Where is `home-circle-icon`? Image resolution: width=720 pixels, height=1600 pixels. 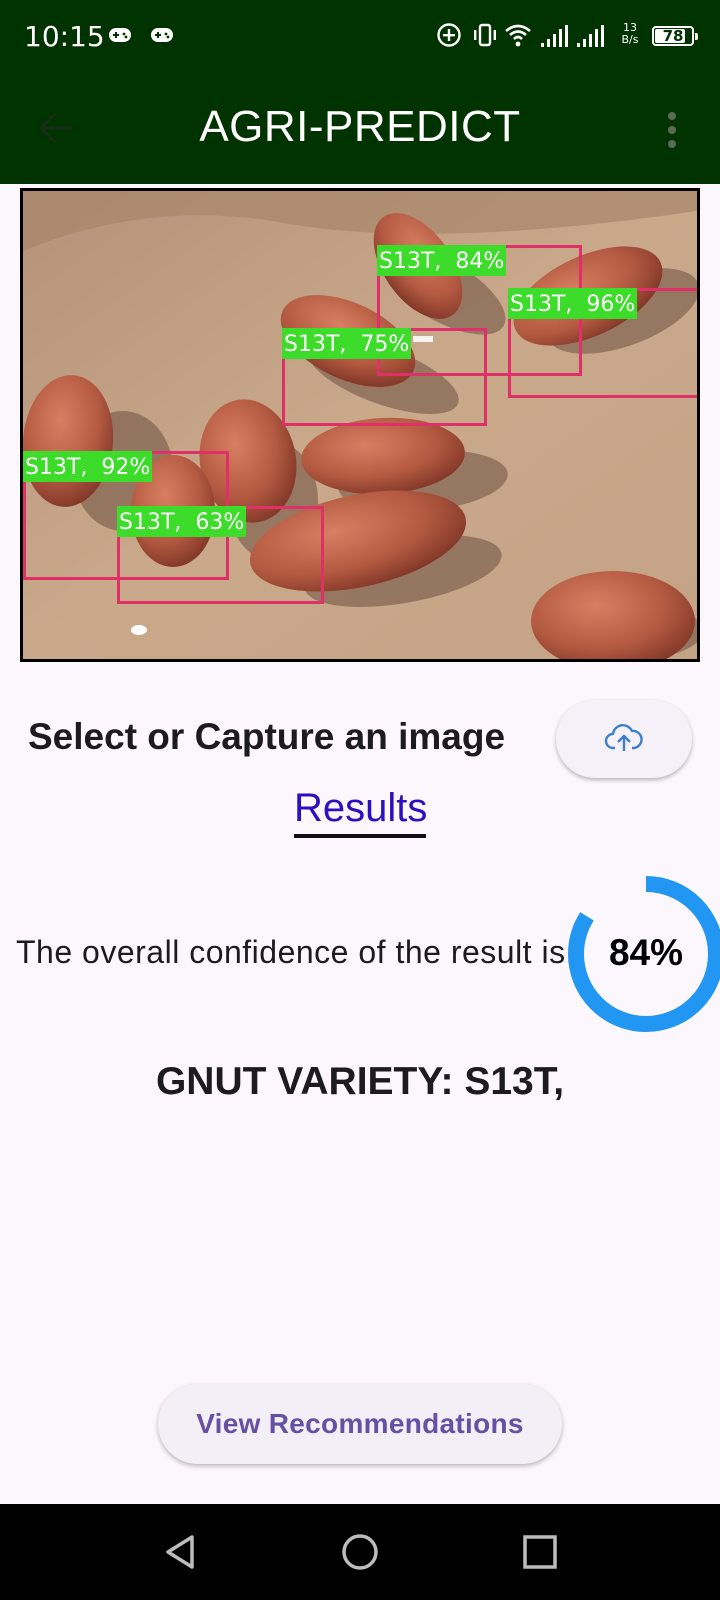
home-circle-icon is located at coordinates (360, 1552).